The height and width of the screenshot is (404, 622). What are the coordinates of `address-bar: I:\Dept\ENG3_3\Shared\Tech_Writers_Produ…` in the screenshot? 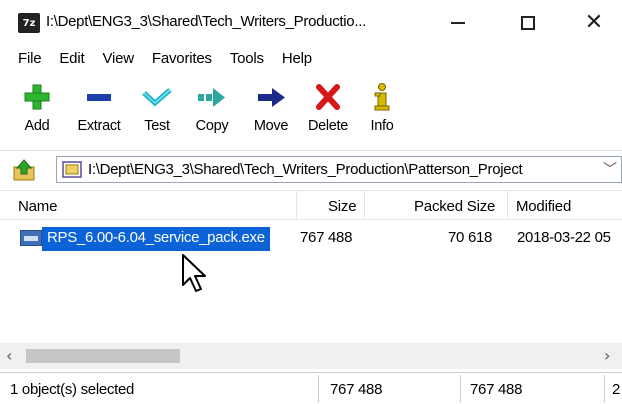 It's located at (311, 168).